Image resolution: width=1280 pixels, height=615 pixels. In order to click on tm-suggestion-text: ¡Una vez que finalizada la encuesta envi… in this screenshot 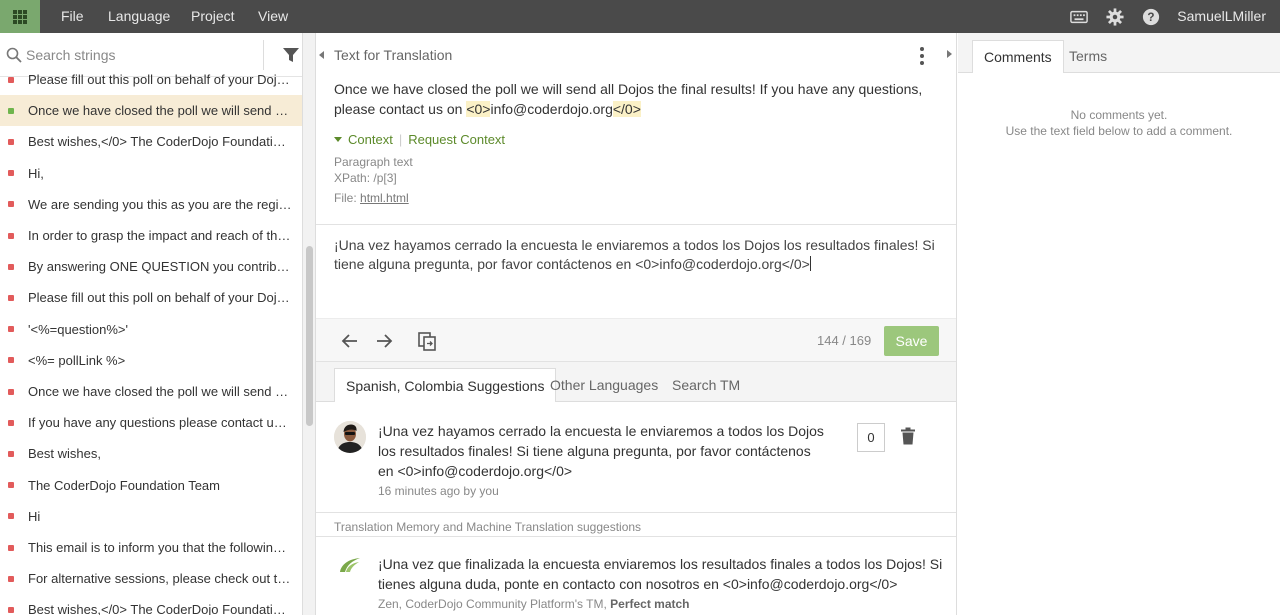, I will do `click(663, 574)`.